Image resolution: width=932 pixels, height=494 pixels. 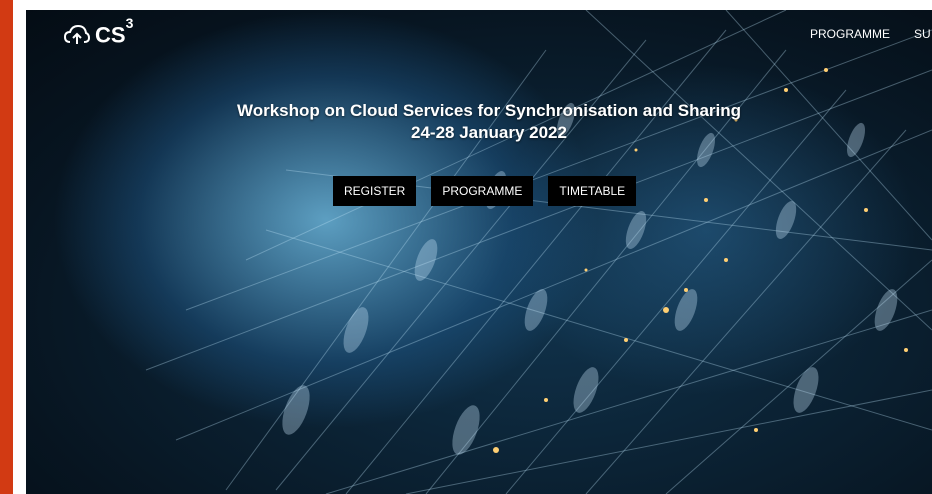 What do you see at coordinates (592, 191) in the screenshot?
I see `timetable-button: TIMETABLE` at bounding box center [592, 191].